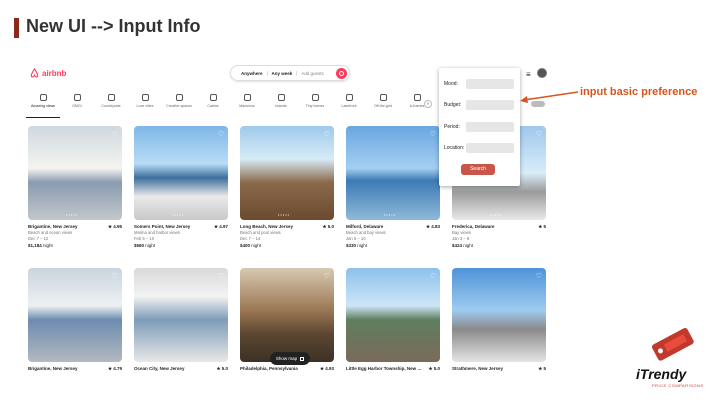 This screenshot has width=720, height=405. I want to click on itrendy-brand-name: iTrendy, so click(661, 374).